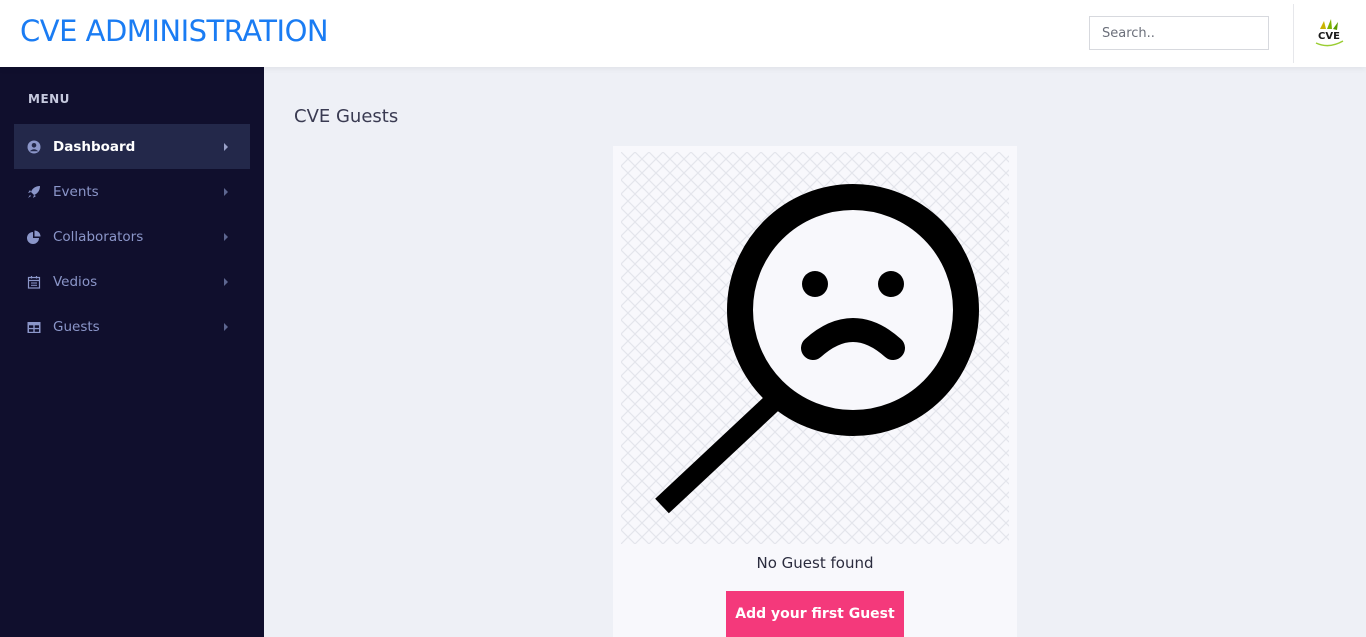  What do you see at coordinates (1179, 33) in the screenshot?
I see `search-input` at bounding box center [1179, 33].